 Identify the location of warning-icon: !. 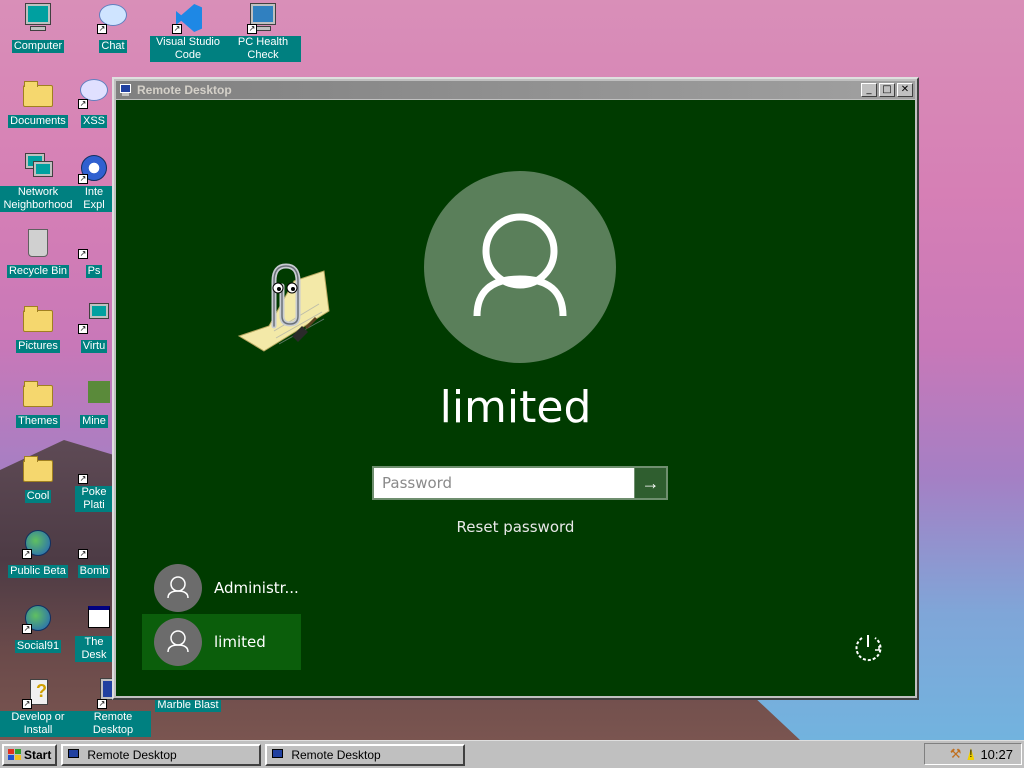
(971, 754).